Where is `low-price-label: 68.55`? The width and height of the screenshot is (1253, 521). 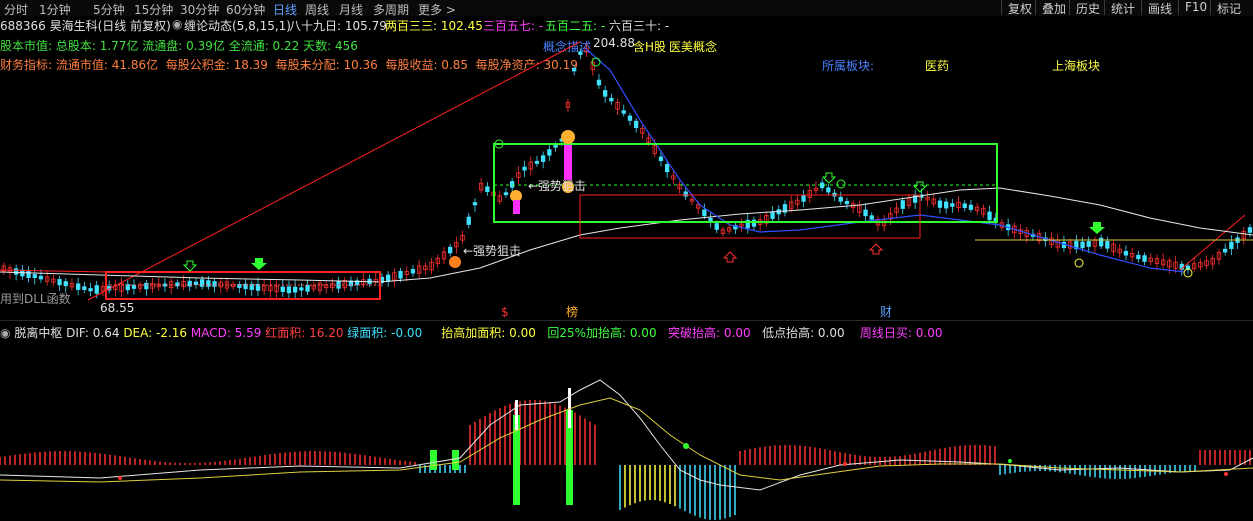 low-price-label: 68.55 is located at coordinates (117, 308).